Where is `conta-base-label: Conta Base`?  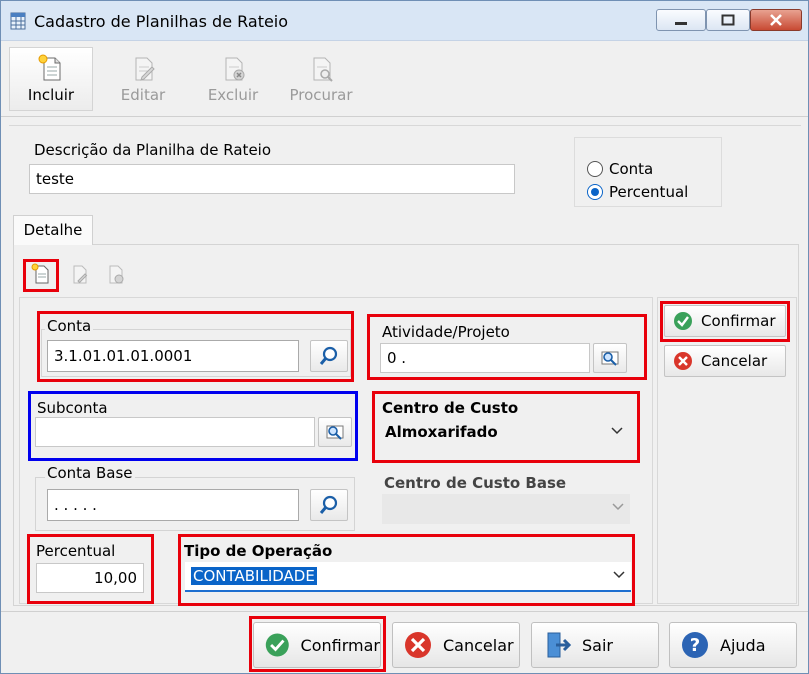 conta-base-label: Conta Base is located at coordinates (90, 473).